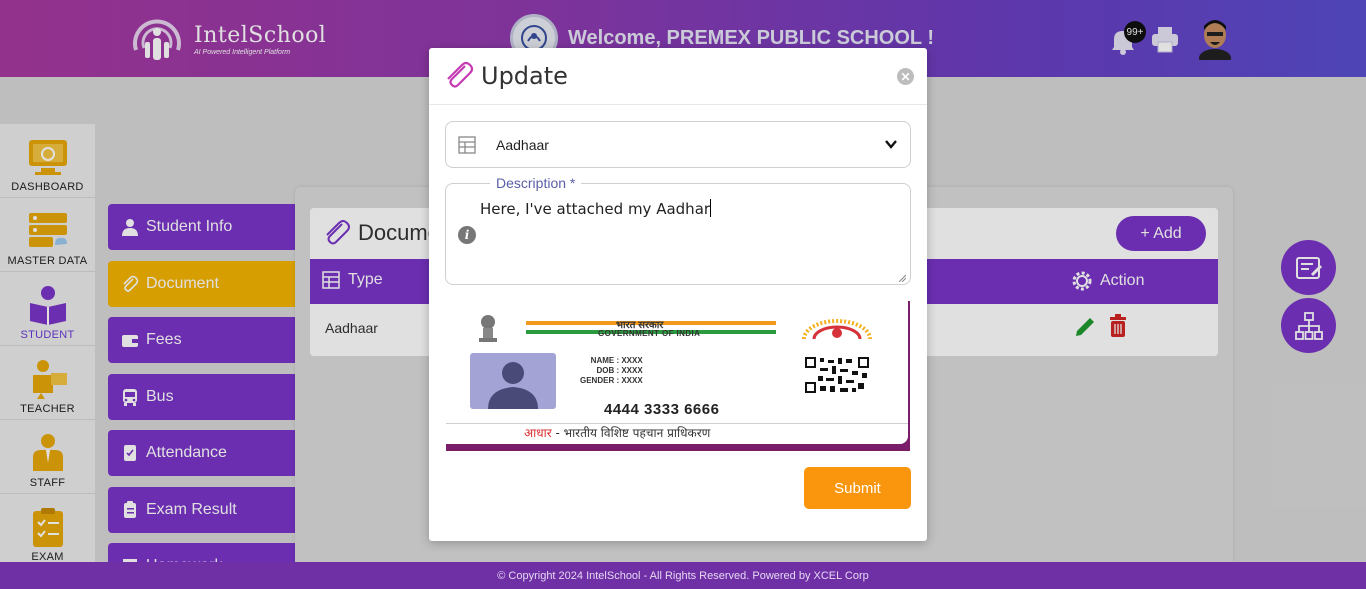  Describe the element at coordinates (513, 381) in the screenshot. I see `photo-placeholder` at that location.